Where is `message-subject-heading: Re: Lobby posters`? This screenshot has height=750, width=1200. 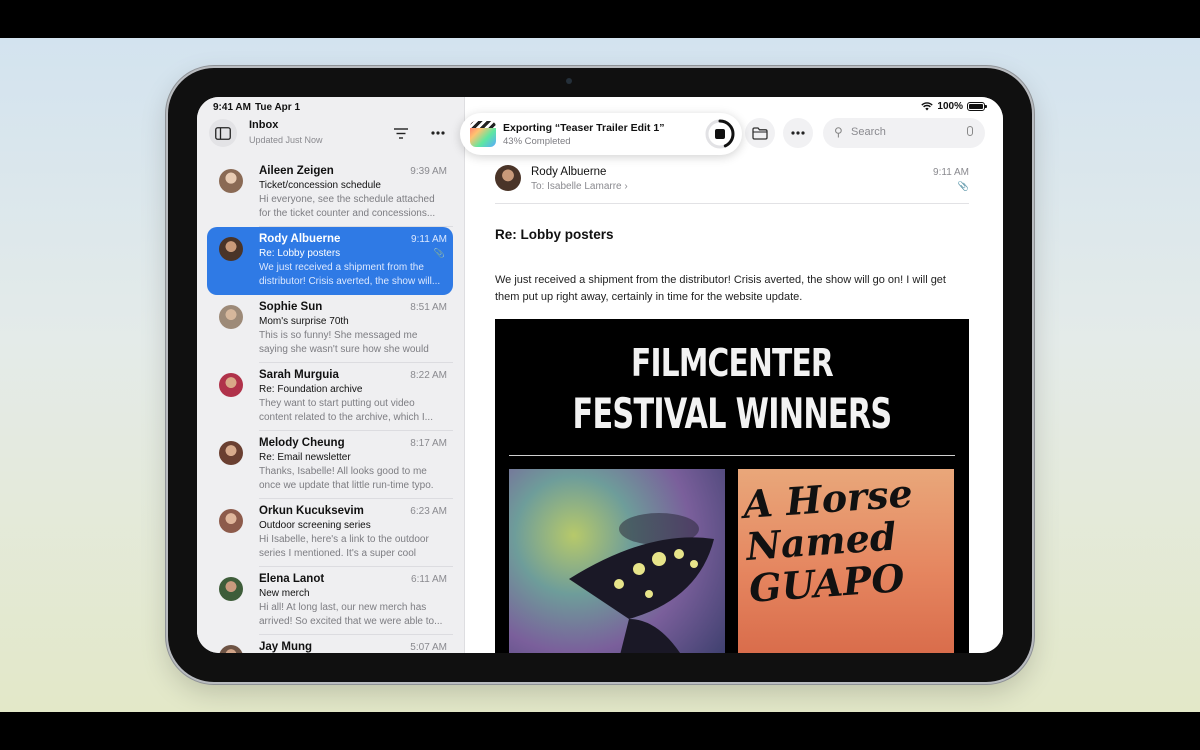 message-subject-heading: Re: Lobby posters is located at coordinates (554, 234).